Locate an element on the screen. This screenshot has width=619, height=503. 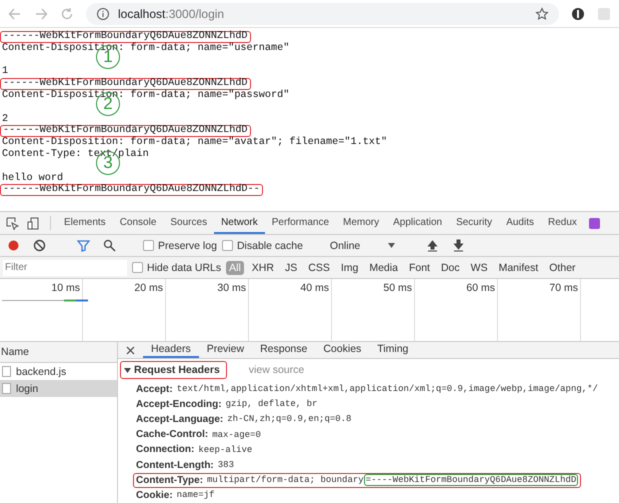
address-host: localhost is located at coordinates (142, 13).